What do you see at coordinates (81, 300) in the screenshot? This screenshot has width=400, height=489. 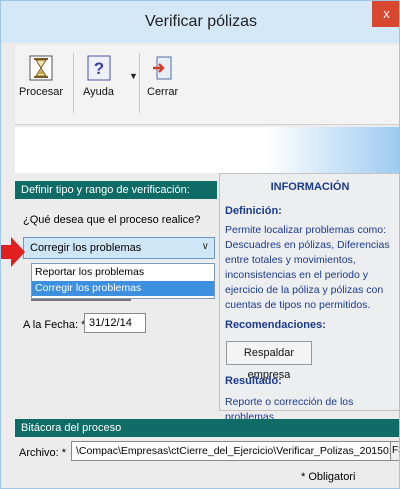 I see `obscured-field-underline` at bounding box center [81, 300].